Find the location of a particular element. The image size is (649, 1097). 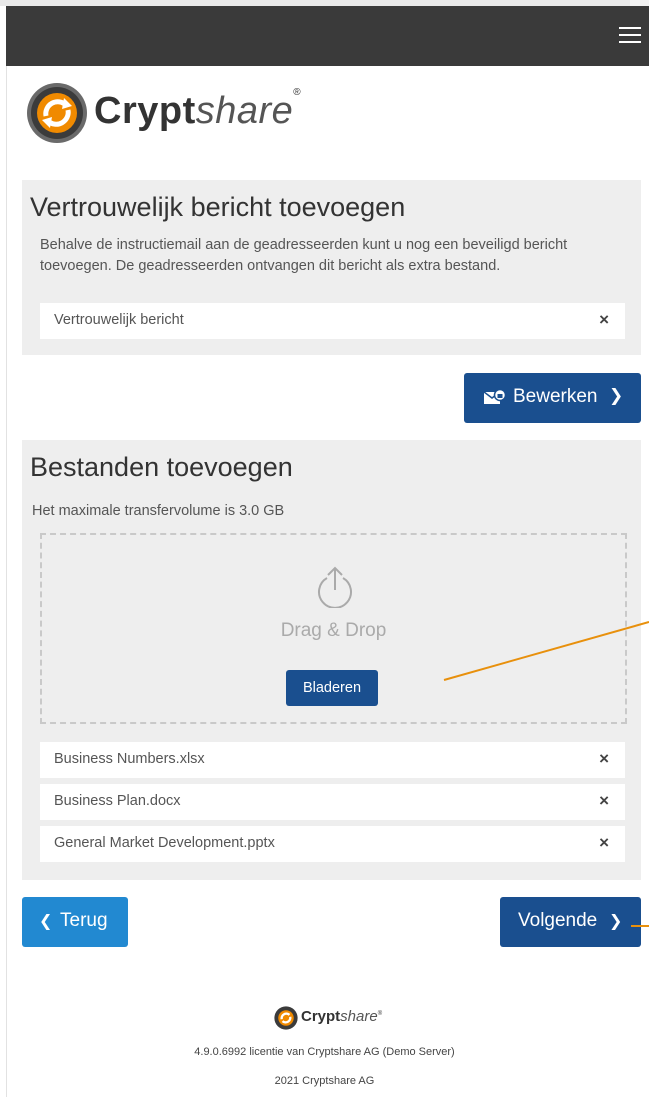

annotation-lines is located at coordinates (546, 774).